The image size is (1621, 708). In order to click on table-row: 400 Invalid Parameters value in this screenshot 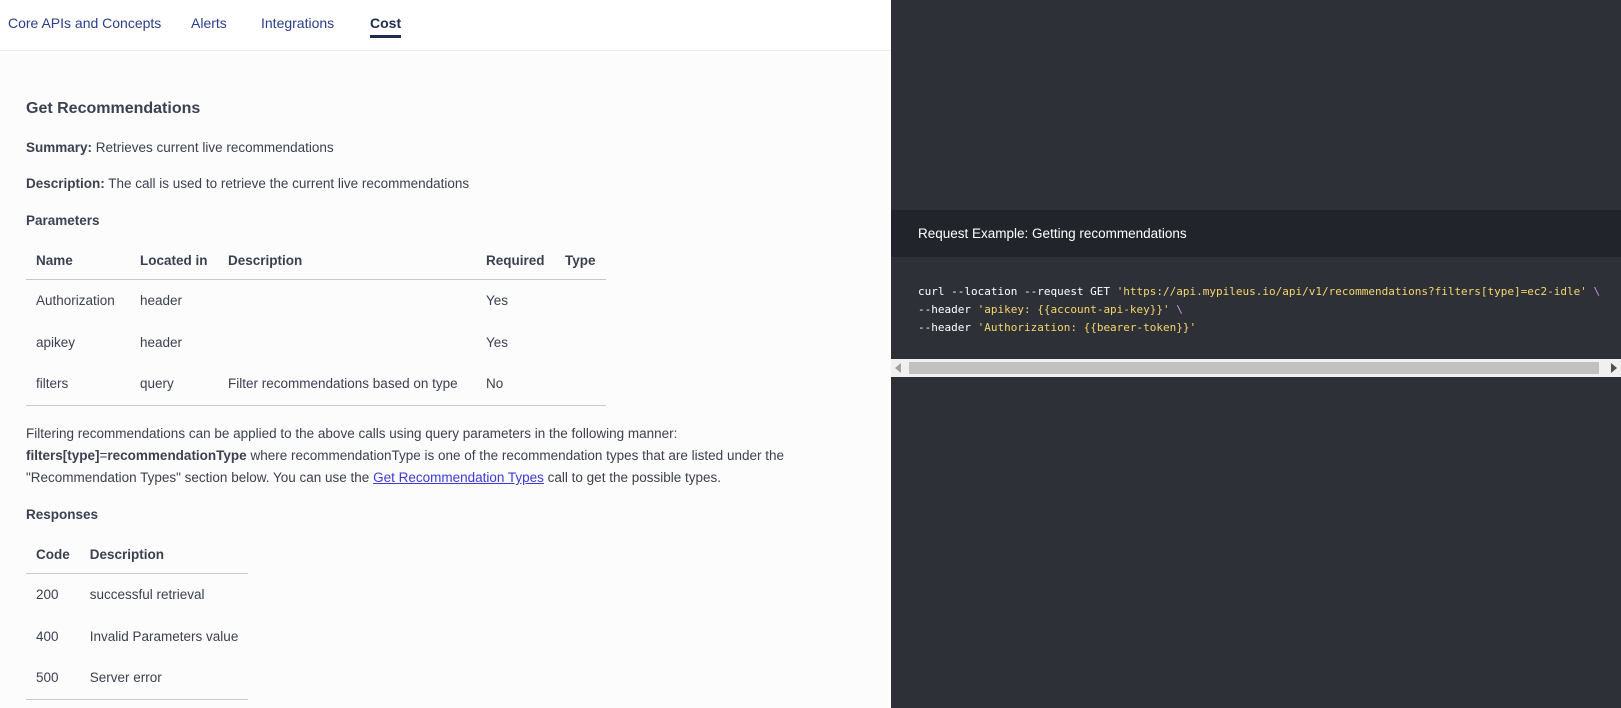, I will do `click(137, 636)`.